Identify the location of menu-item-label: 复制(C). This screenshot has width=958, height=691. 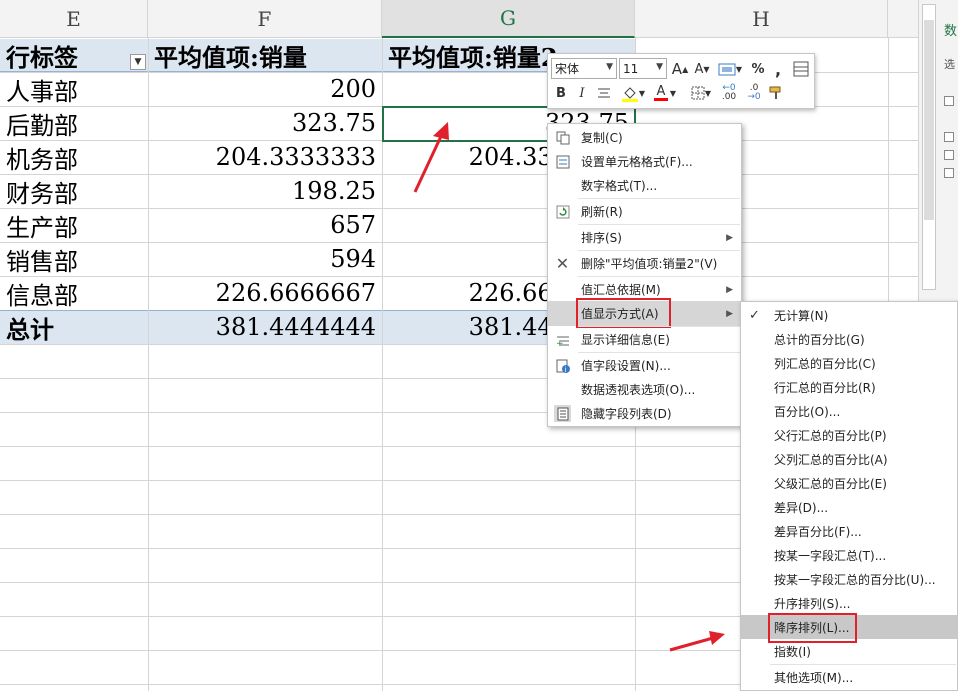
(602, 138).